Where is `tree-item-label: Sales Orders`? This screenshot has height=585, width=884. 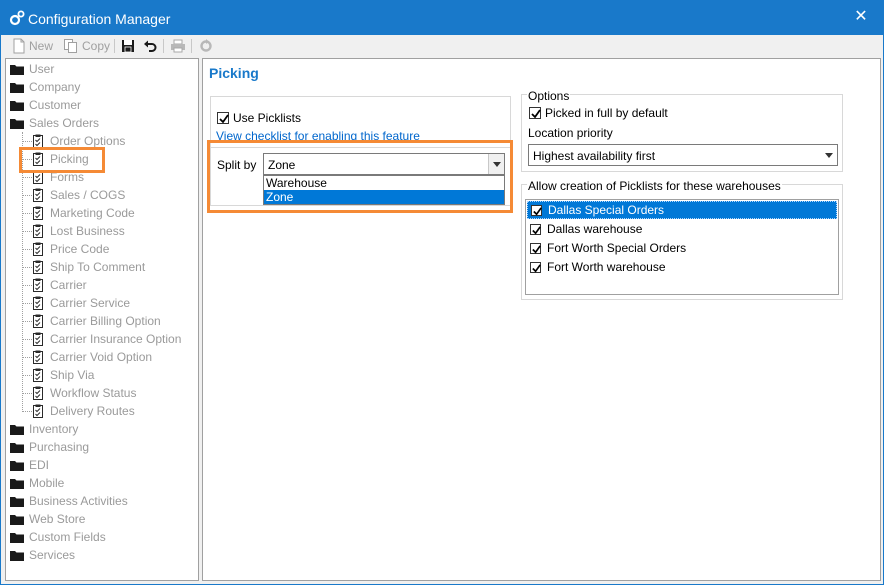 tree-item-label: Sales Orders is located at coordinates (64, 123).